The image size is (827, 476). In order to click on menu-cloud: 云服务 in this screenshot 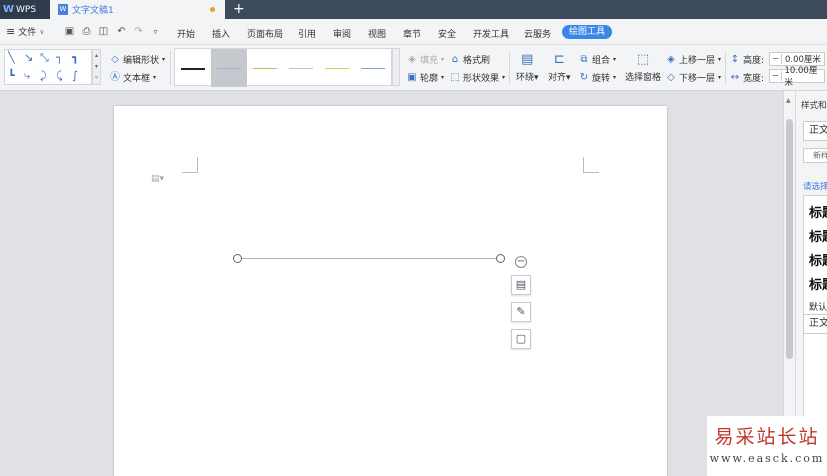, I will do `click(537, 33)`.